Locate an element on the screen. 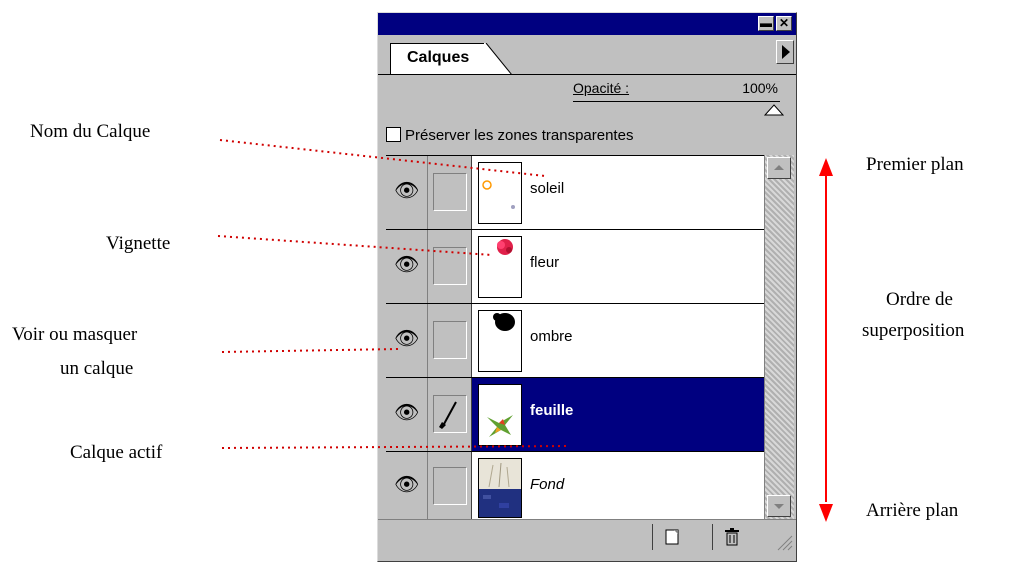  layer-name: soleil is located at coordinates (547, 188).